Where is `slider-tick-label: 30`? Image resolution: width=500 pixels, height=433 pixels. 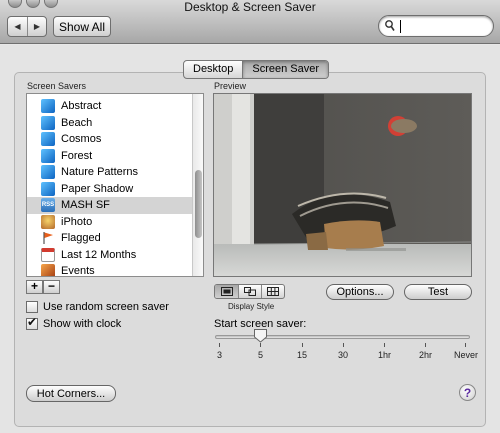
slider-tick-label: 30 is located at coordinates (343, 355).